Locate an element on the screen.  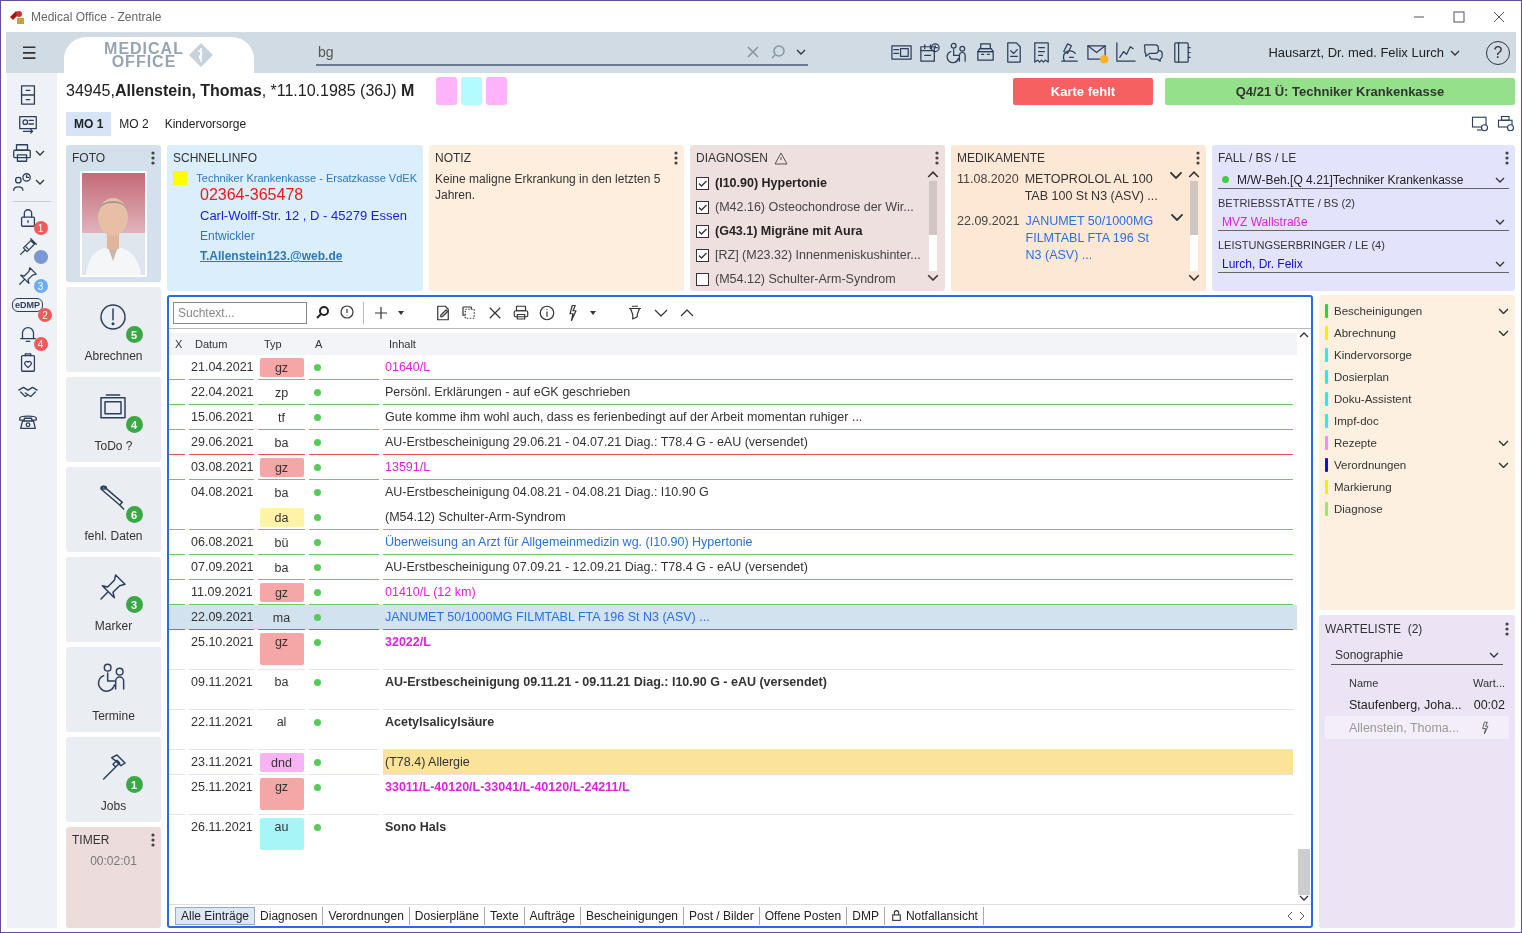
info-icon is located at coordinates (547, 312).